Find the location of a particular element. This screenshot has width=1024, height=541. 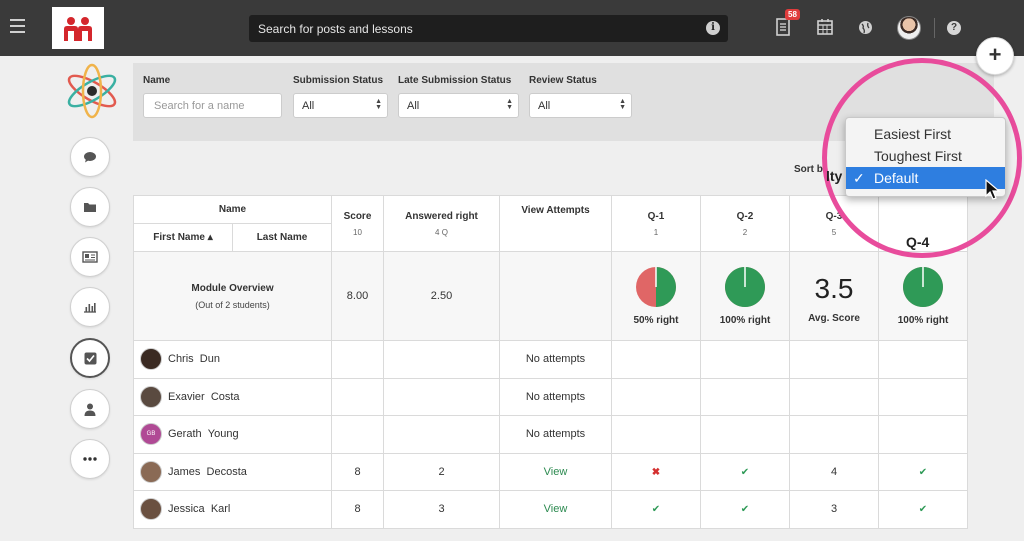

members-button is located at coordinates (90, 409).